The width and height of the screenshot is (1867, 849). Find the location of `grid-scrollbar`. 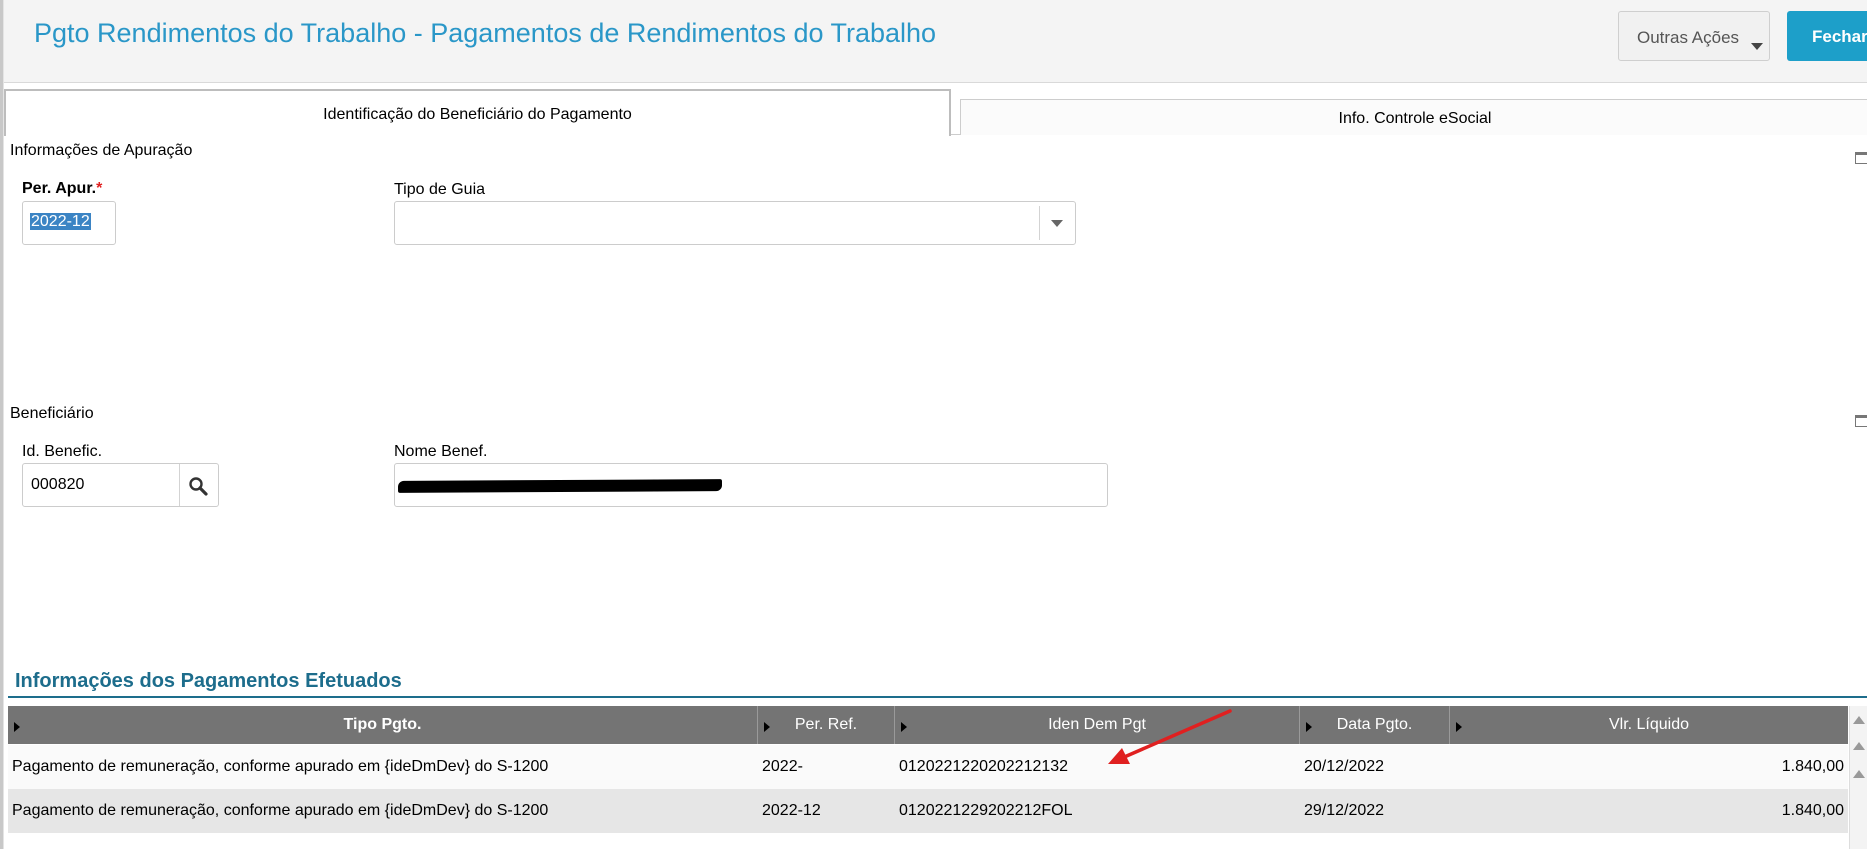

grid-scrollbar is located at coordinates (1858, 777).